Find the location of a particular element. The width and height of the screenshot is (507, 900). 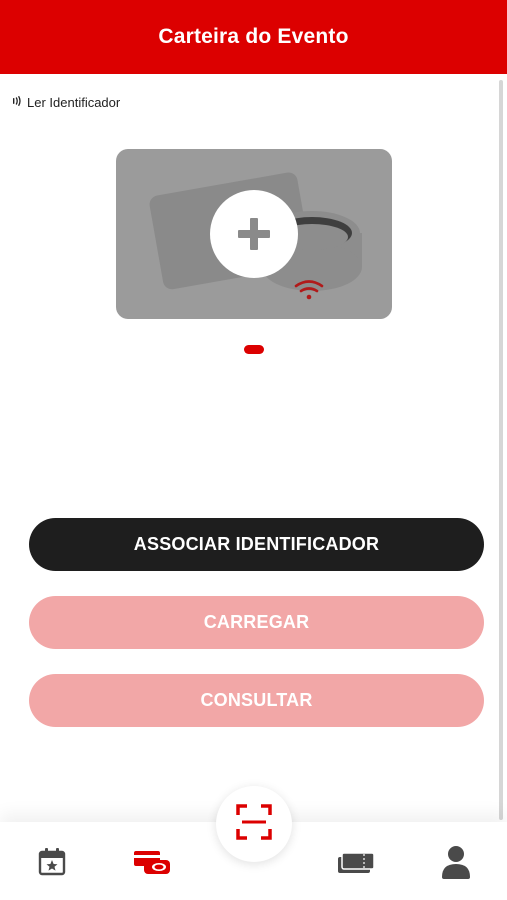

card-ring-illustration is located at coordinates (255, 236).